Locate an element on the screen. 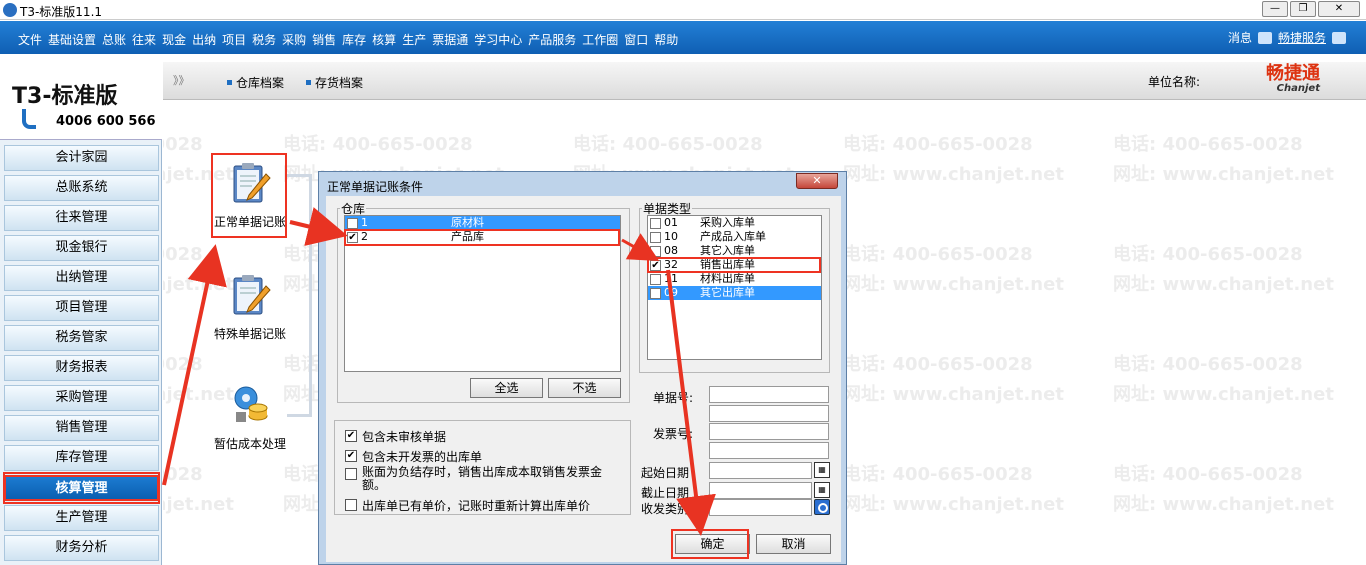 The height and width of the screenshot is (565, 1366). messages-link: 消息 is located at coordinates (1240, 37).